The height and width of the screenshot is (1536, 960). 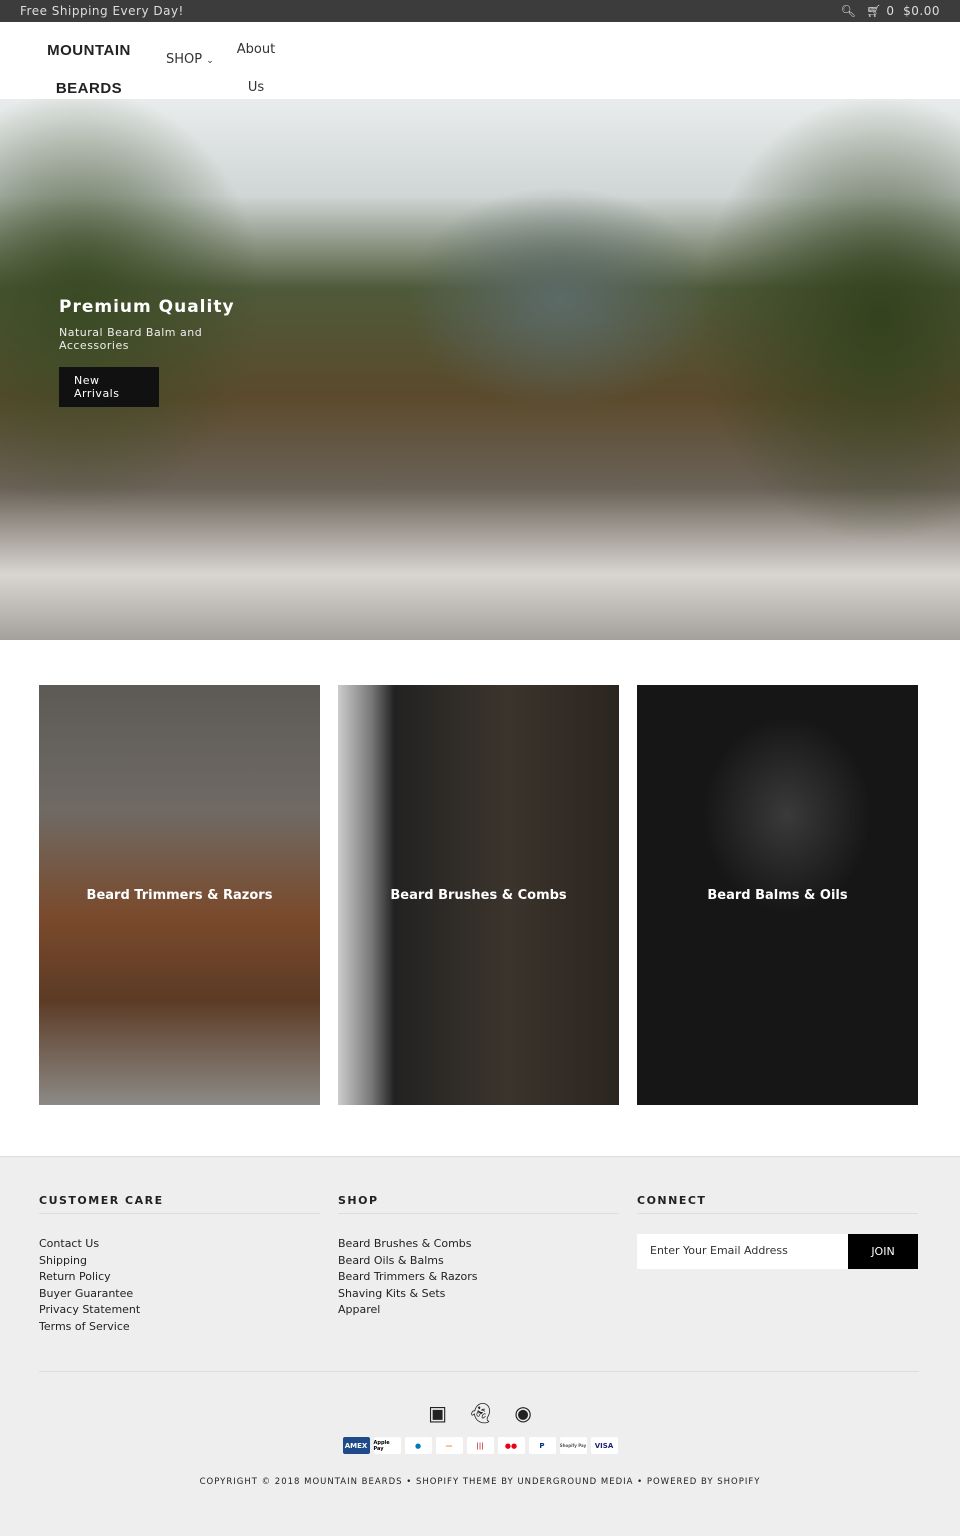 I want to click on nav-shop-label: SHOP, so click(x=184, y=59).